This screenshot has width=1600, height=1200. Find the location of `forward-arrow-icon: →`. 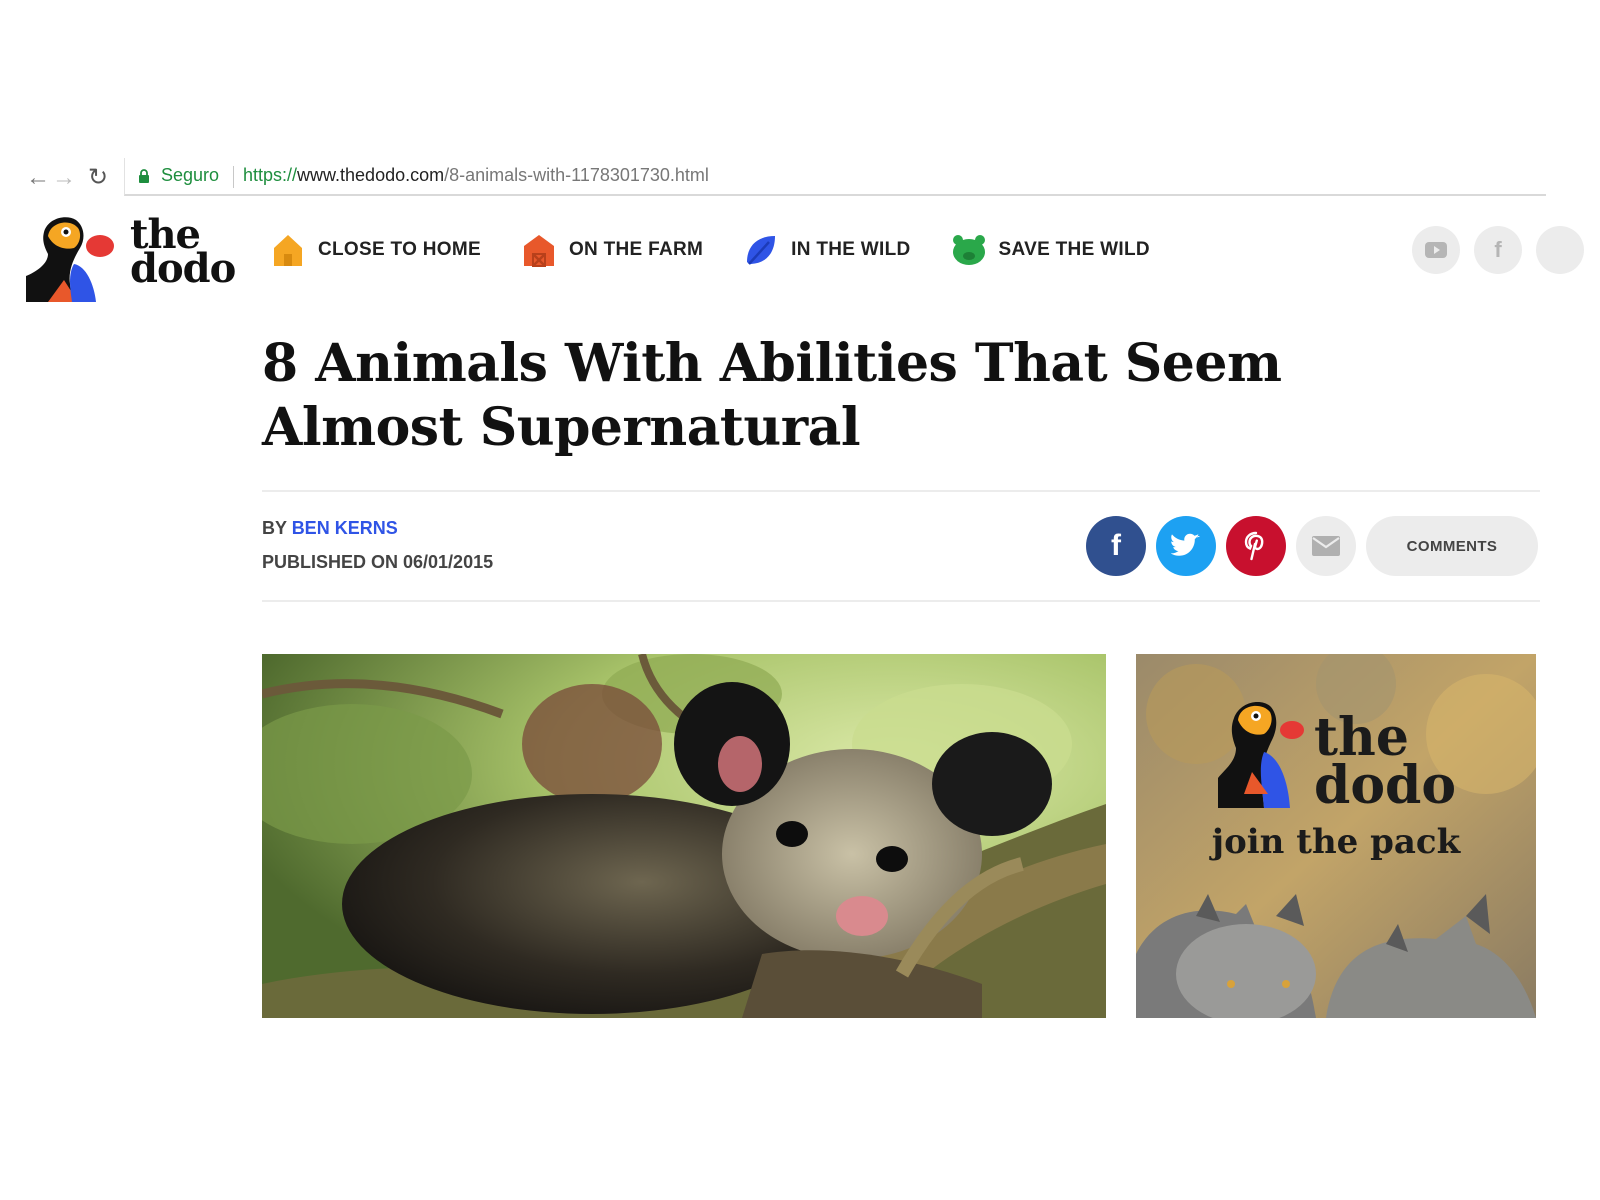

forward-arrow-icon: → is located at coordinates (64, 178).